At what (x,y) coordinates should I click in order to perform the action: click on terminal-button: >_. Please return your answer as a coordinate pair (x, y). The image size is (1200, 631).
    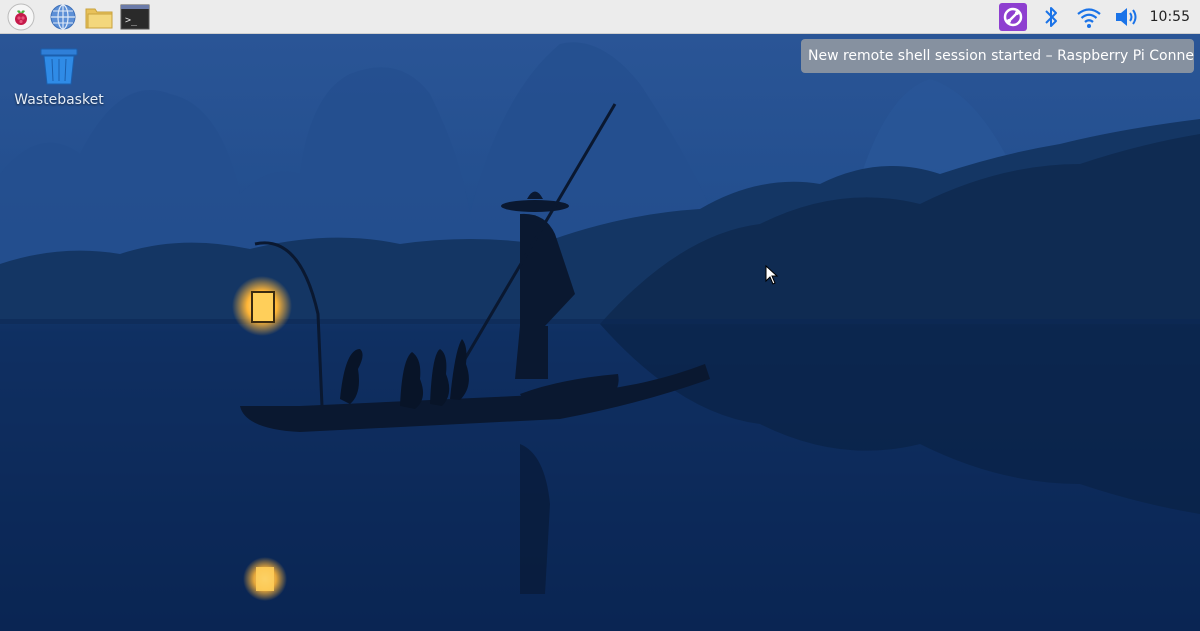
    Looking at the image, I should click on (135, 17).